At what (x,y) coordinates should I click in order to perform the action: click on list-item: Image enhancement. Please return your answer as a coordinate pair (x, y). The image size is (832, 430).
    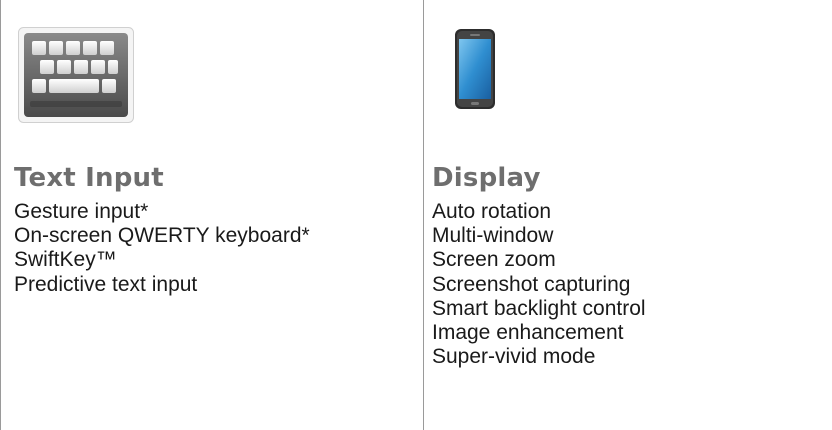
    Looking at the image, I should click on (528, 333).